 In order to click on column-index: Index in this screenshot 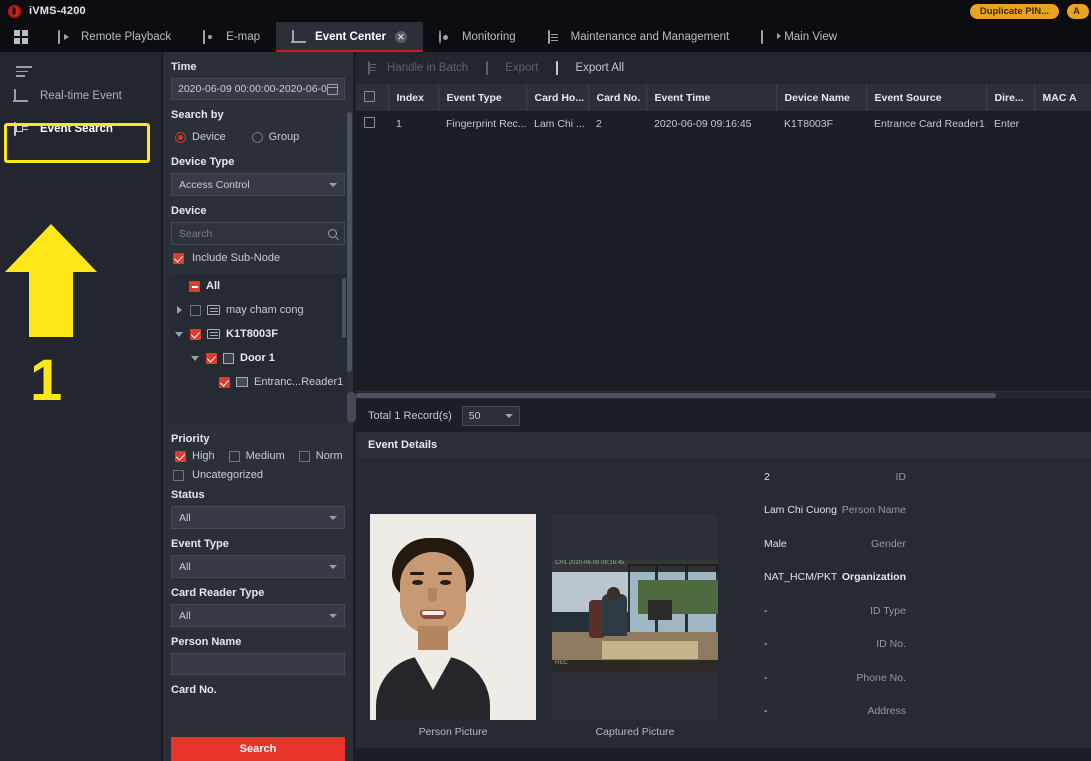, I will do `click(413, 97)`.